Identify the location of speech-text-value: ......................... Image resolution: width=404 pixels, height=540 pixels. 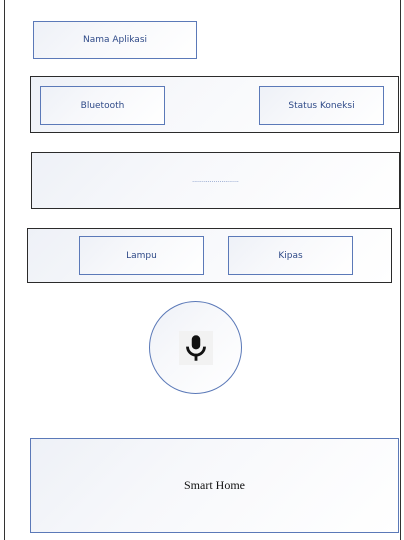
(215, 180).